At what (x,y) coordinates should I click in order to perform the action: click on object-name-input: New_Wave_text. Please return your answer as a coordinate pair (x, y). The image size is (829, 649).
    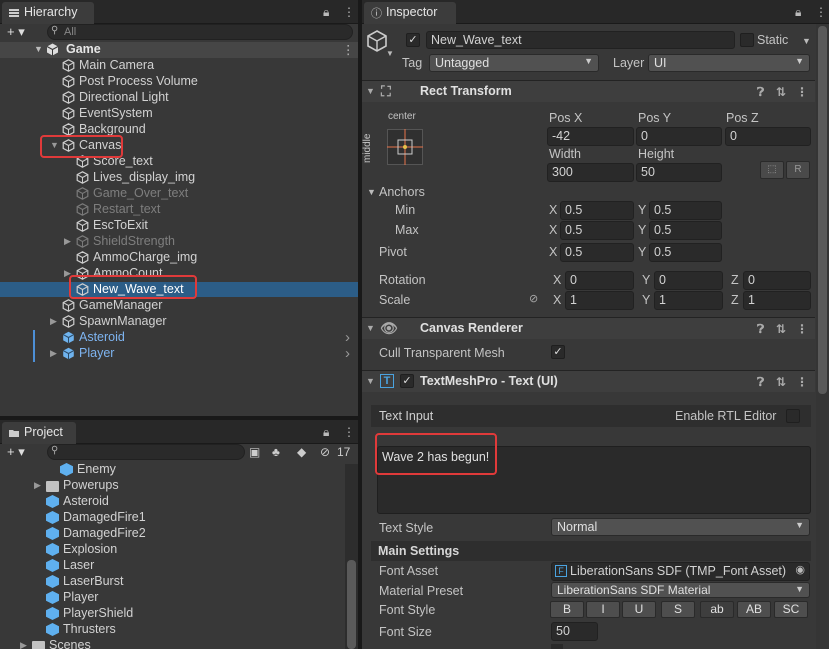
    Looking at the image, I should click on (580, 40).